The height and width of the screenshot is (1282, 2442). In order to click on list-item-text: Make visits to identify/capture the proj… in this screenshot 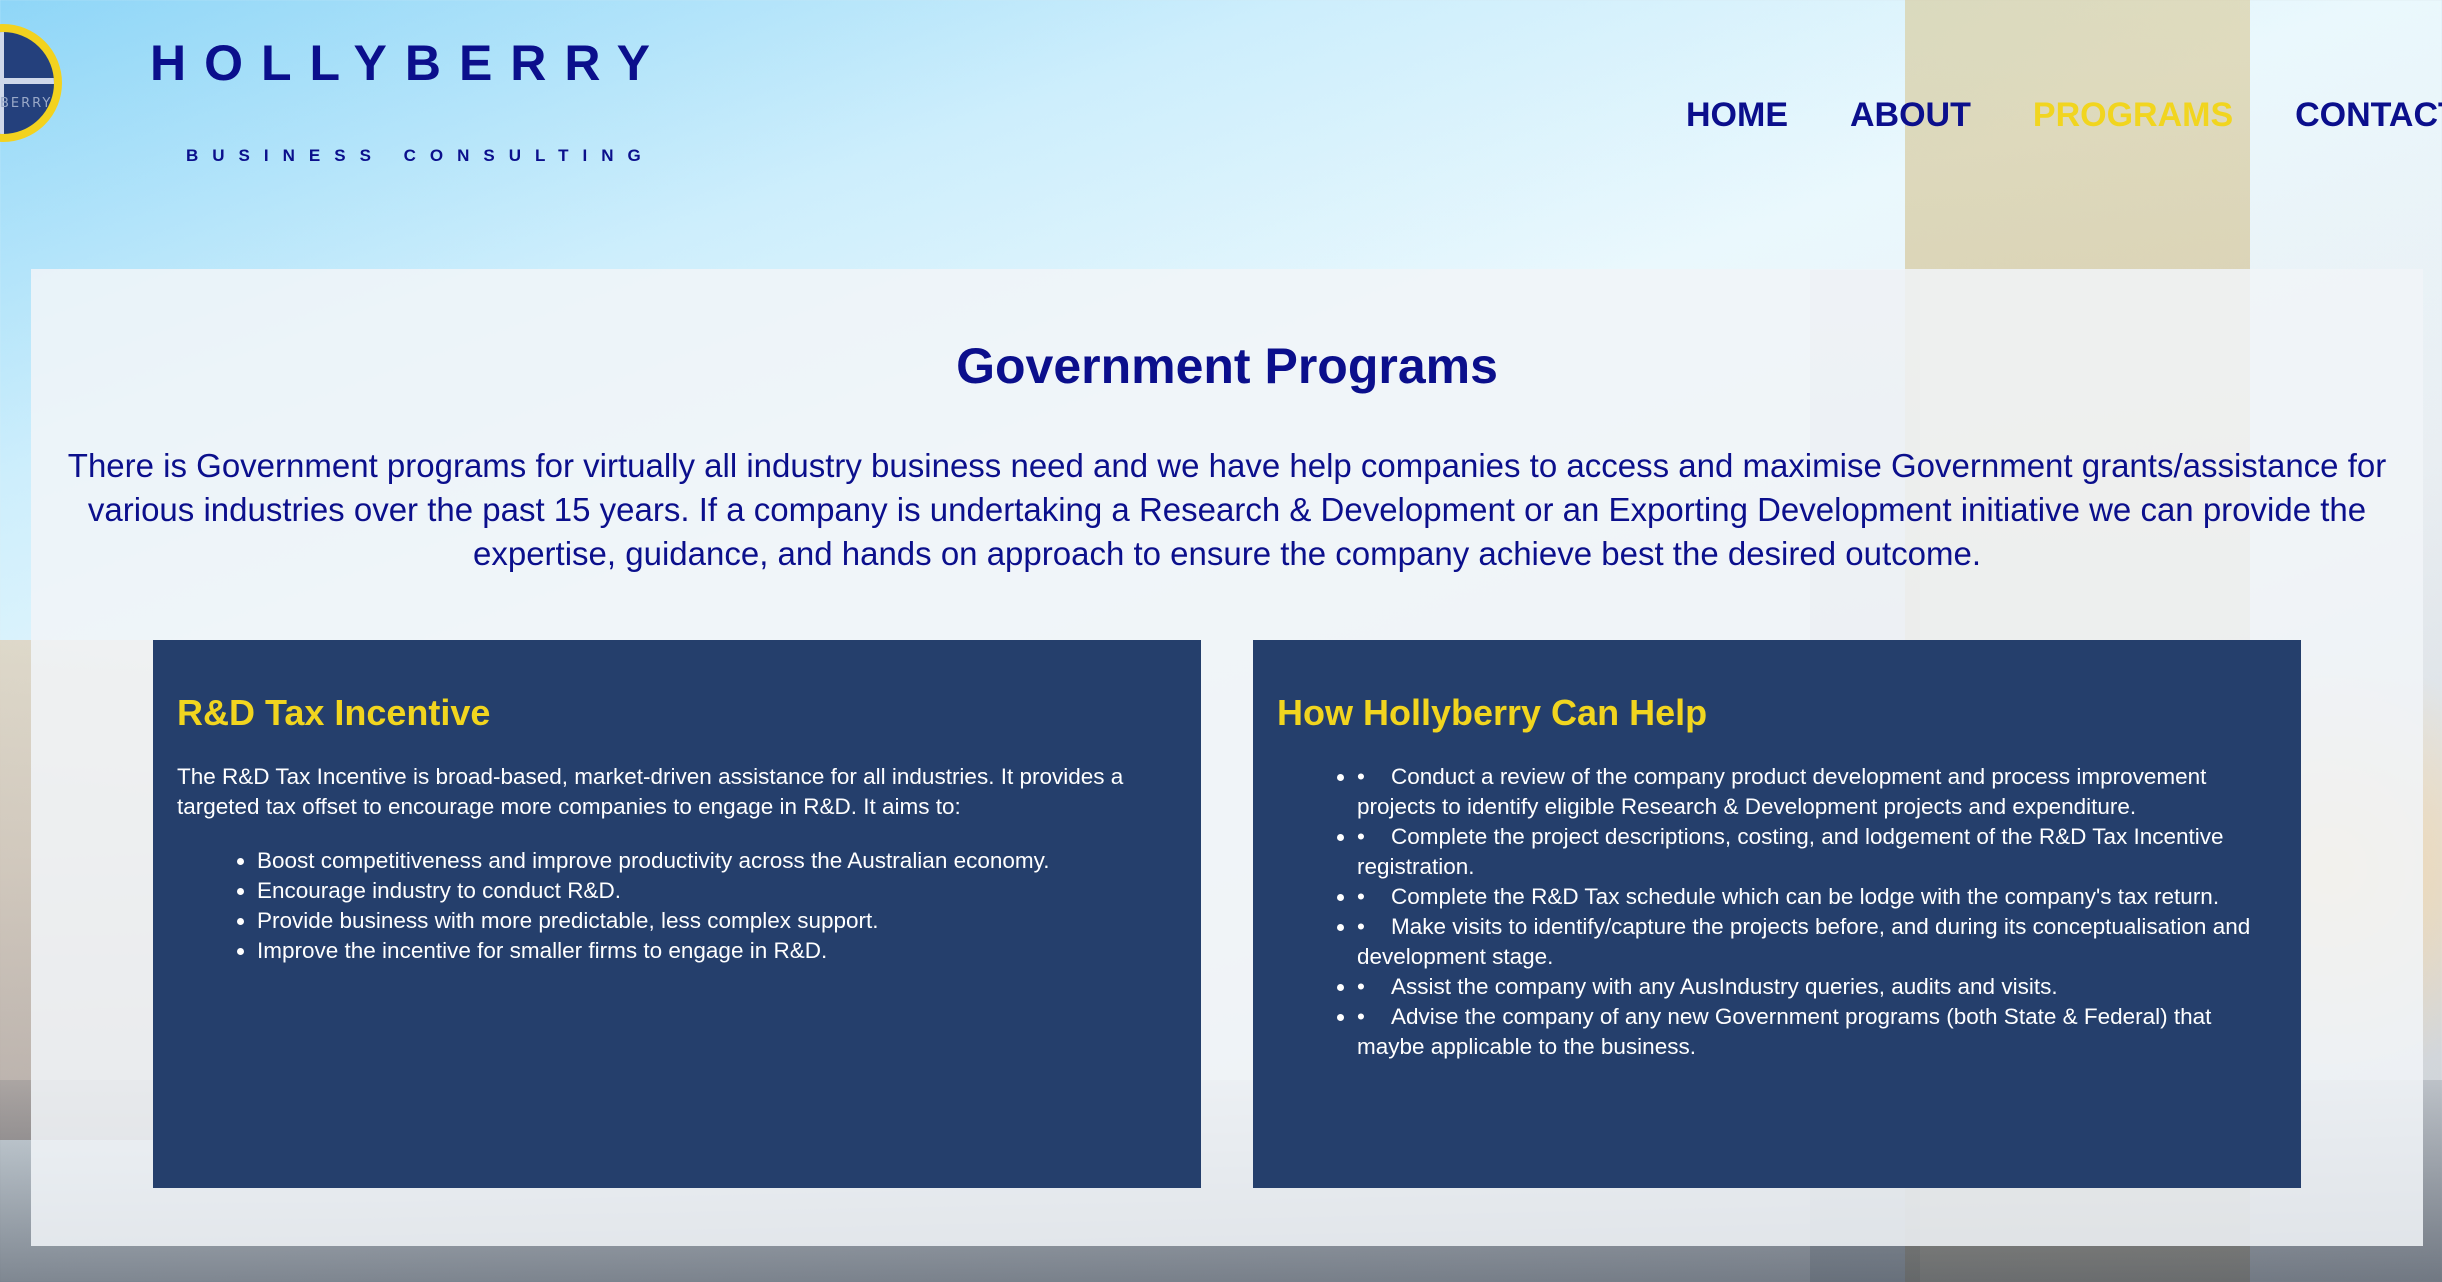, I will do `click(1804, 941)`.